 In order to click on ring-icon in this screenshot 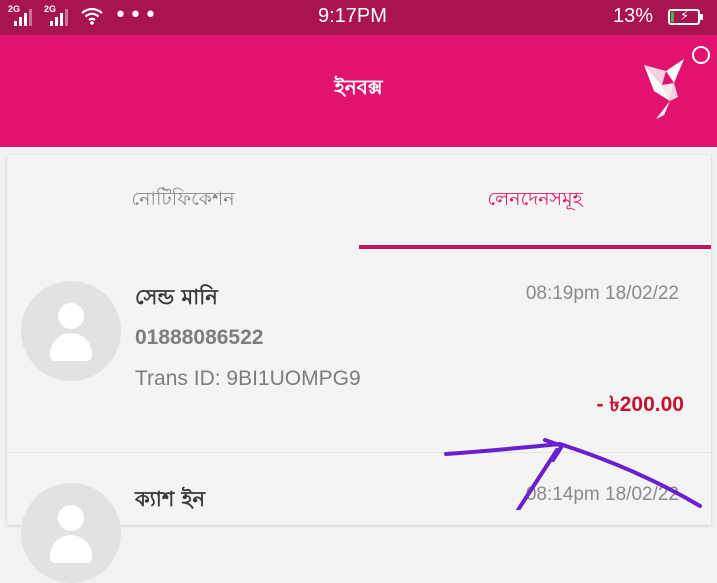, I will do `click(701, 55)`.